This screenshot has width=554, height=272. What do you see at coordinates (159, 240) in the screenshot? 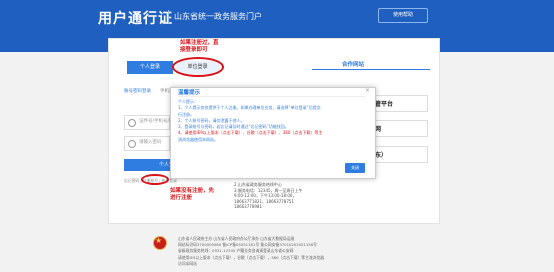
I see `emblem-star-icon: ★` at bounding box center [159, 240].